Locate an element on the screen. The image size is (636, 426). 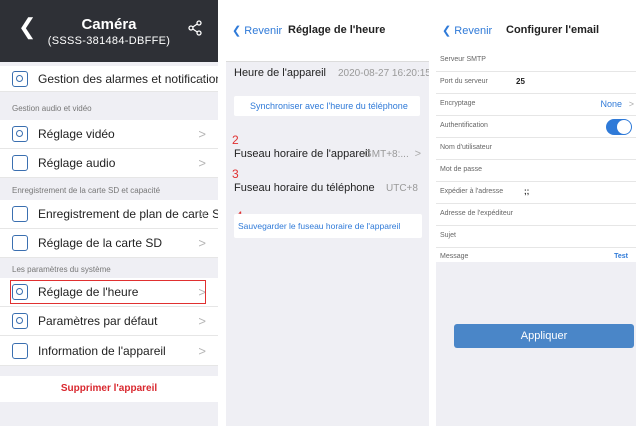
subject-field: Sujet is located at coordinates (536, 237).